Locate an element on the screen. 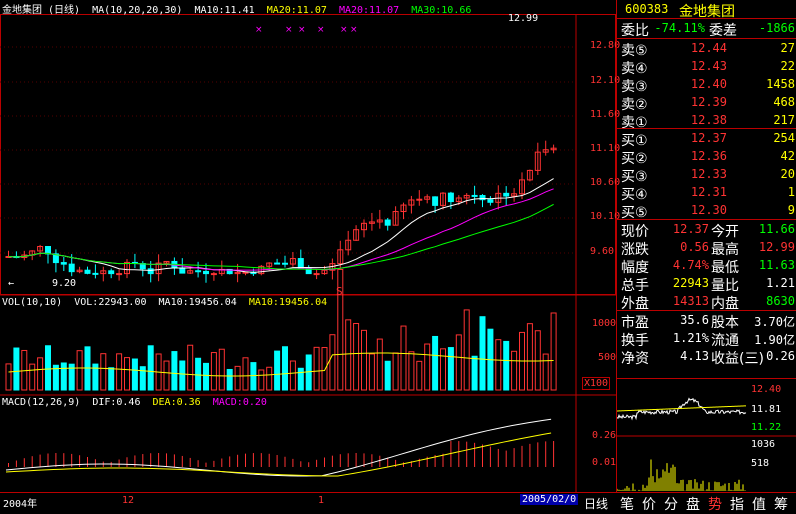 The image size is (796, 514). vol-legend-2: MA10:19456.04 is located at coordinates (197, 302).